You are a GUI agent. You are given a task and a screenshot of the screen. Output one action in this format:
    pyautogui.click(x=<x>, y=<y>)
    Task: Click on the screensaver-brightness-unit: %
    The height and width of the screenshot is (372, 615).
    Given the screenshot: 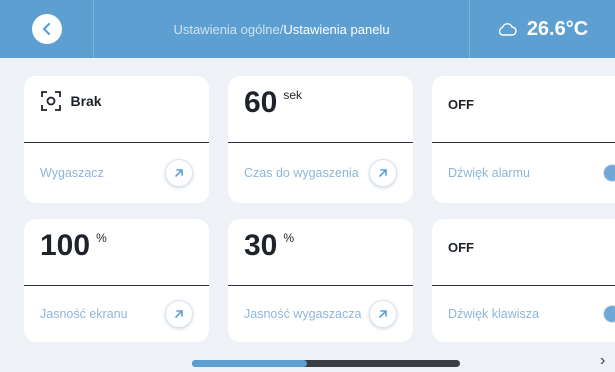 What is the action you would take?
    pyautogui.click(x=289, y=238)
    